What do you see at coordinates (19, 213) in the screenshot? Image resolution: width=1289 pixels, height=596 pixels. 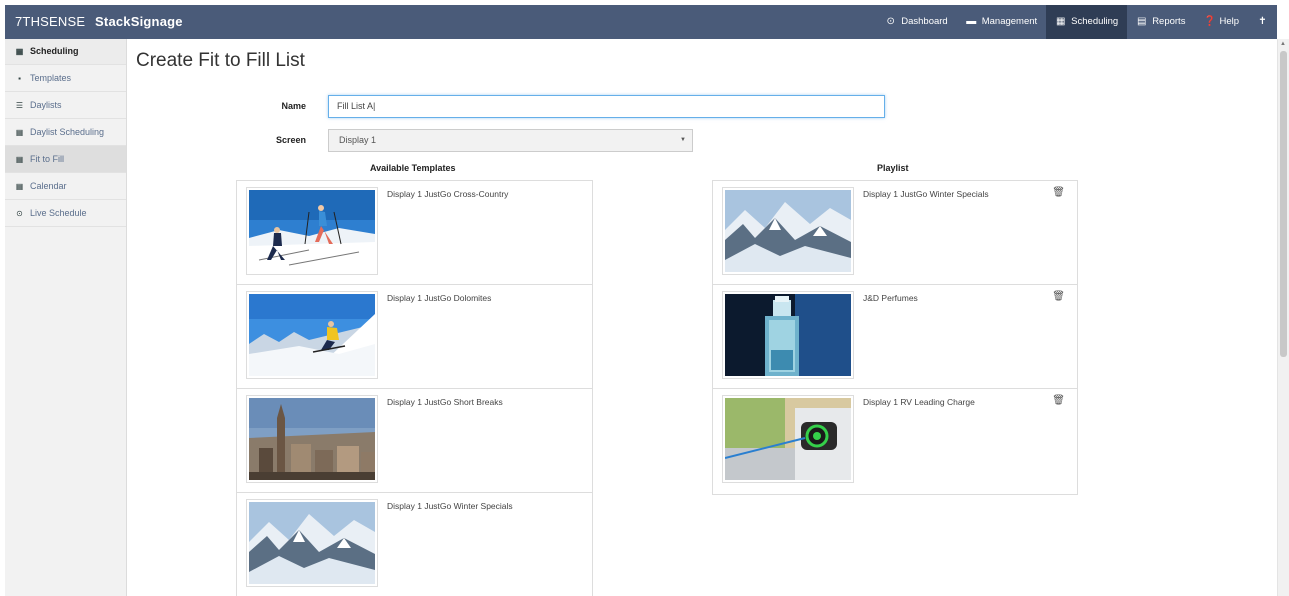 I see `clock-icon: ⊙` at bounding box center [19, 213].